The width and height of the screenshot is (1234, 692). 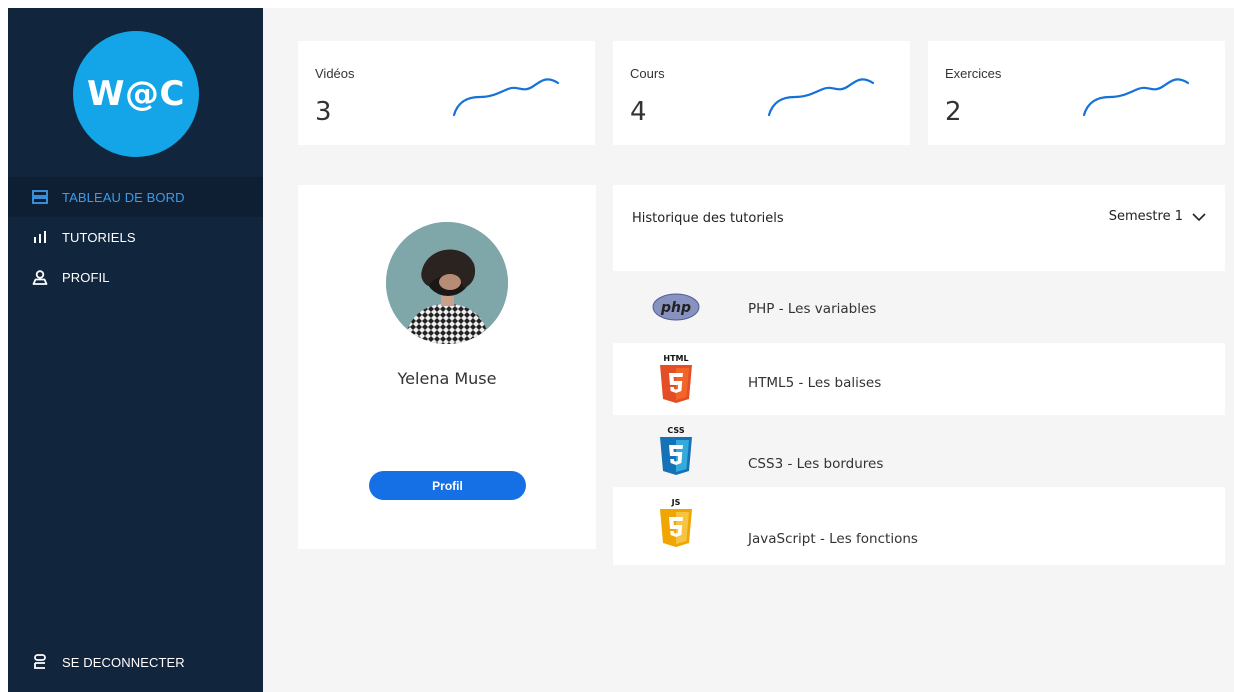 I want to click on php-logo-icon: php, so click(x=676, y=307).